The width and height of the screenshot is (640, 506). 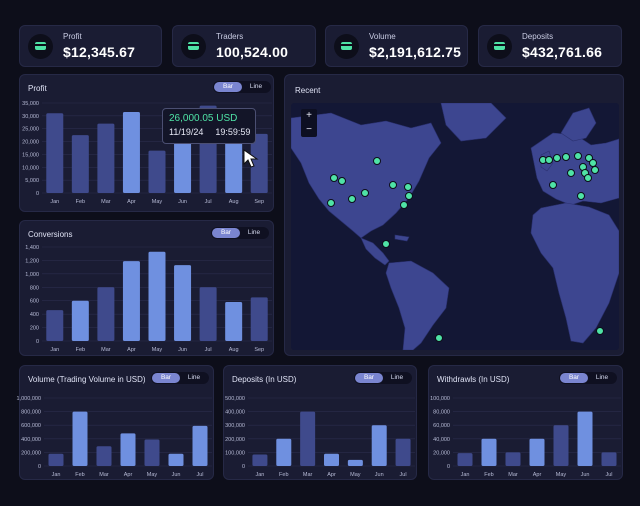 I want to click on x-tick-label: Sep, so click(x=259, y=350).